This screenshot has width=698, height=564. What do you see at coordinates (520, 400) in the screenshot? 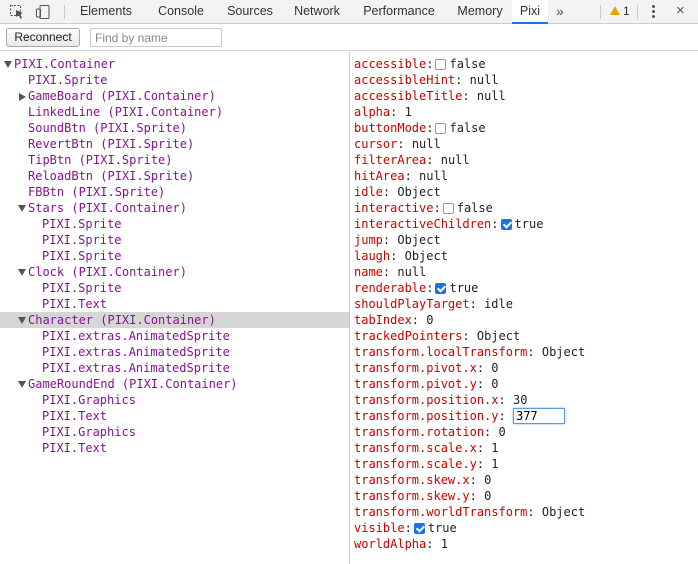
I see `property-value: 30` at bounding box center [520, 400].